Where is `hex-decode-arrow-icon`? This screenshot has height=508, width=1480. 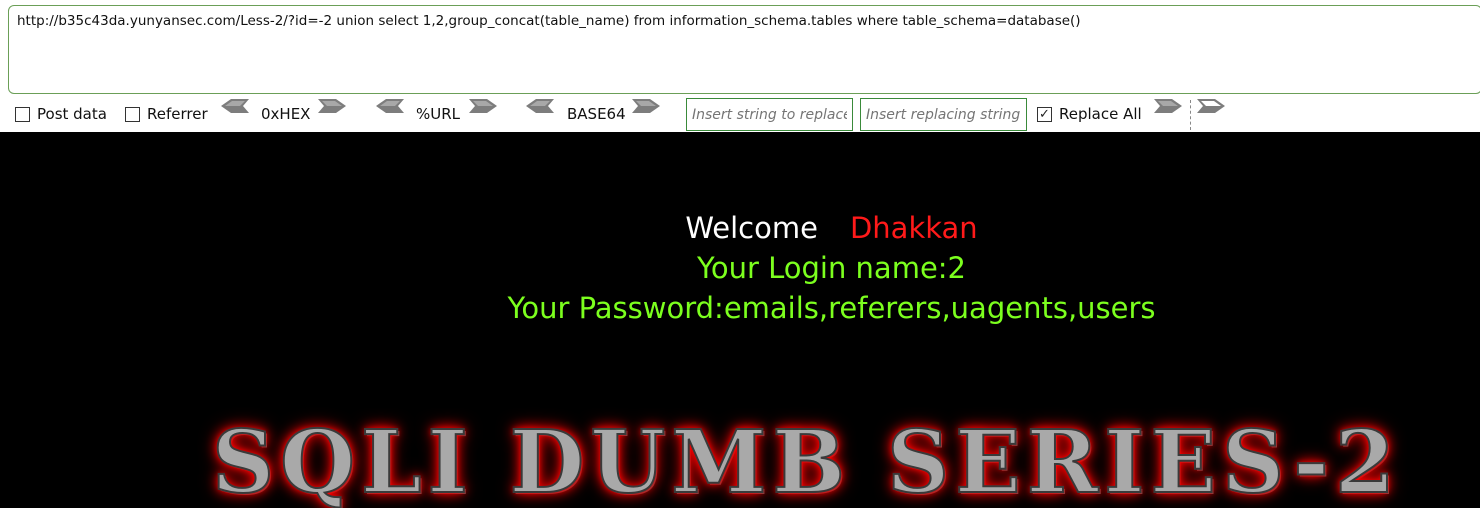
hex-decode-arrow-icon is located at coordinates (235, 106).